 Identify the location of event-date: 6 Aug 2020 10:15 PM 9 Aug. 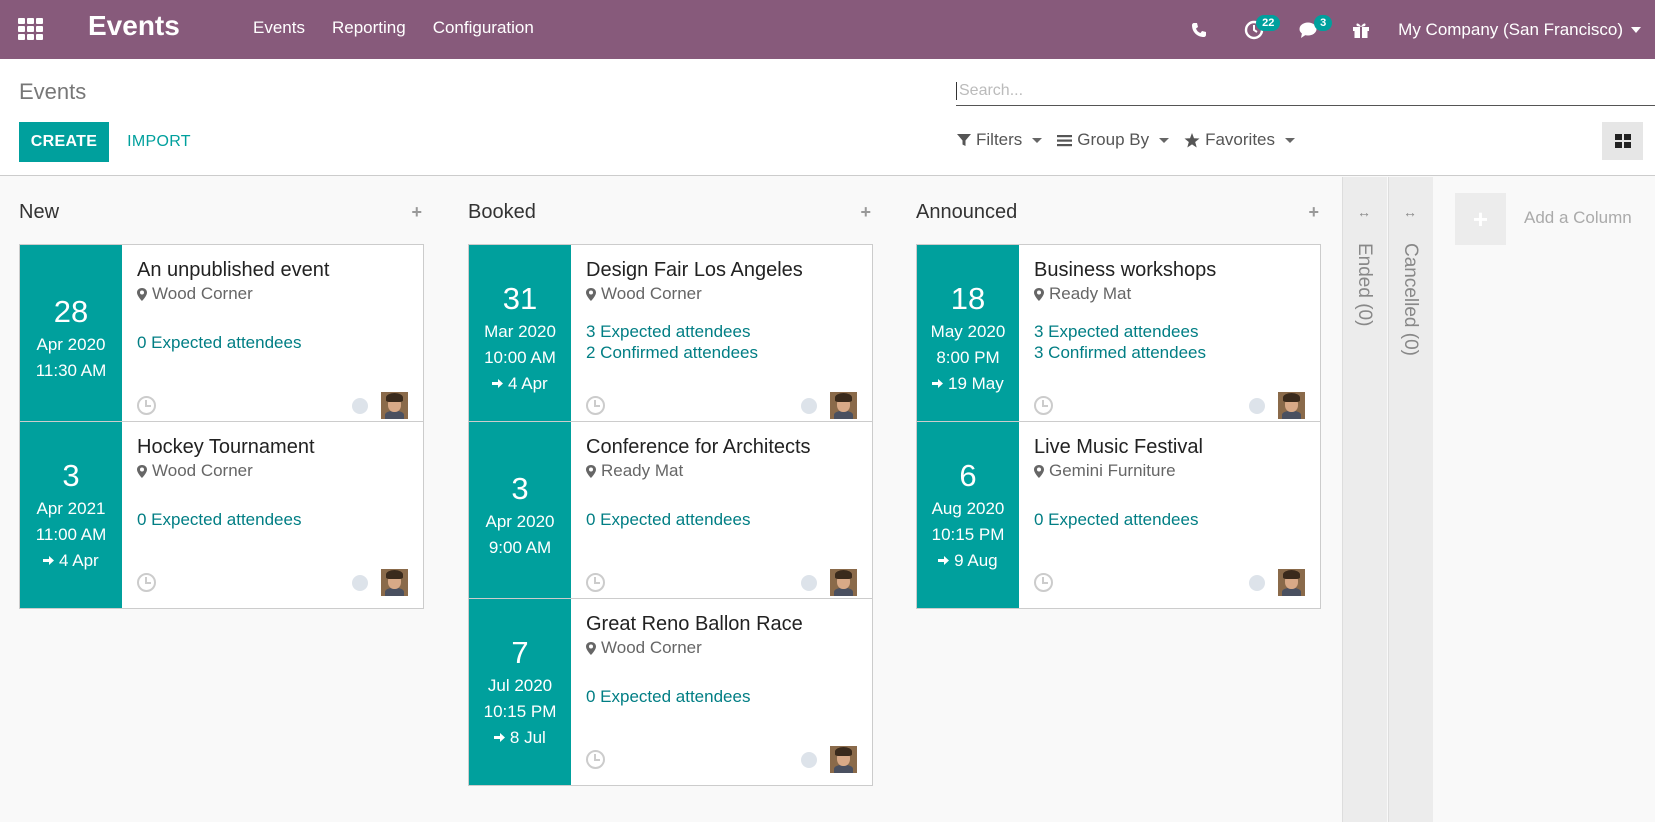
(968, 515).